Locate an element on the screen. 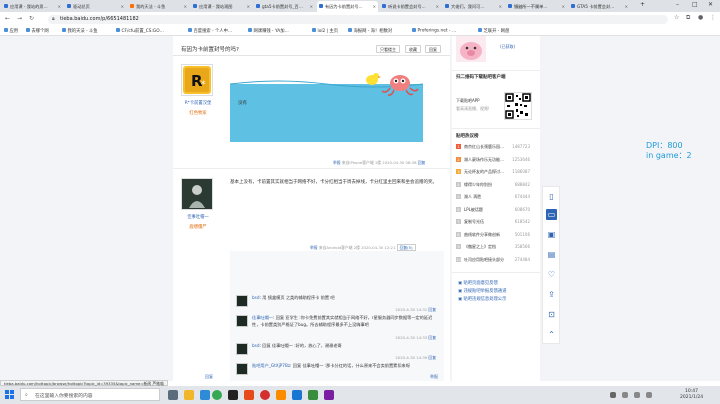  bookmark-item: 海报网 - 海！相数对 is located at coordinates (370, 31).